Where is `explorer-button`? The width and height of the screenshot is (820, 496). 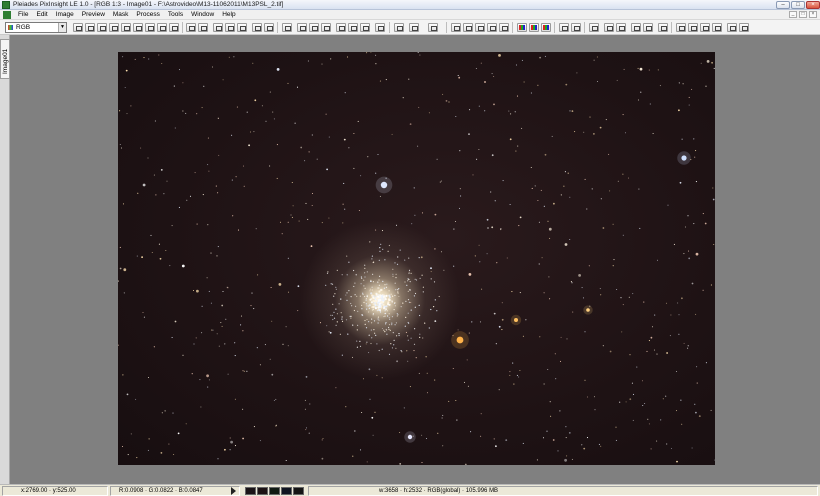 explorer-button is located at coordinates (681, 27).